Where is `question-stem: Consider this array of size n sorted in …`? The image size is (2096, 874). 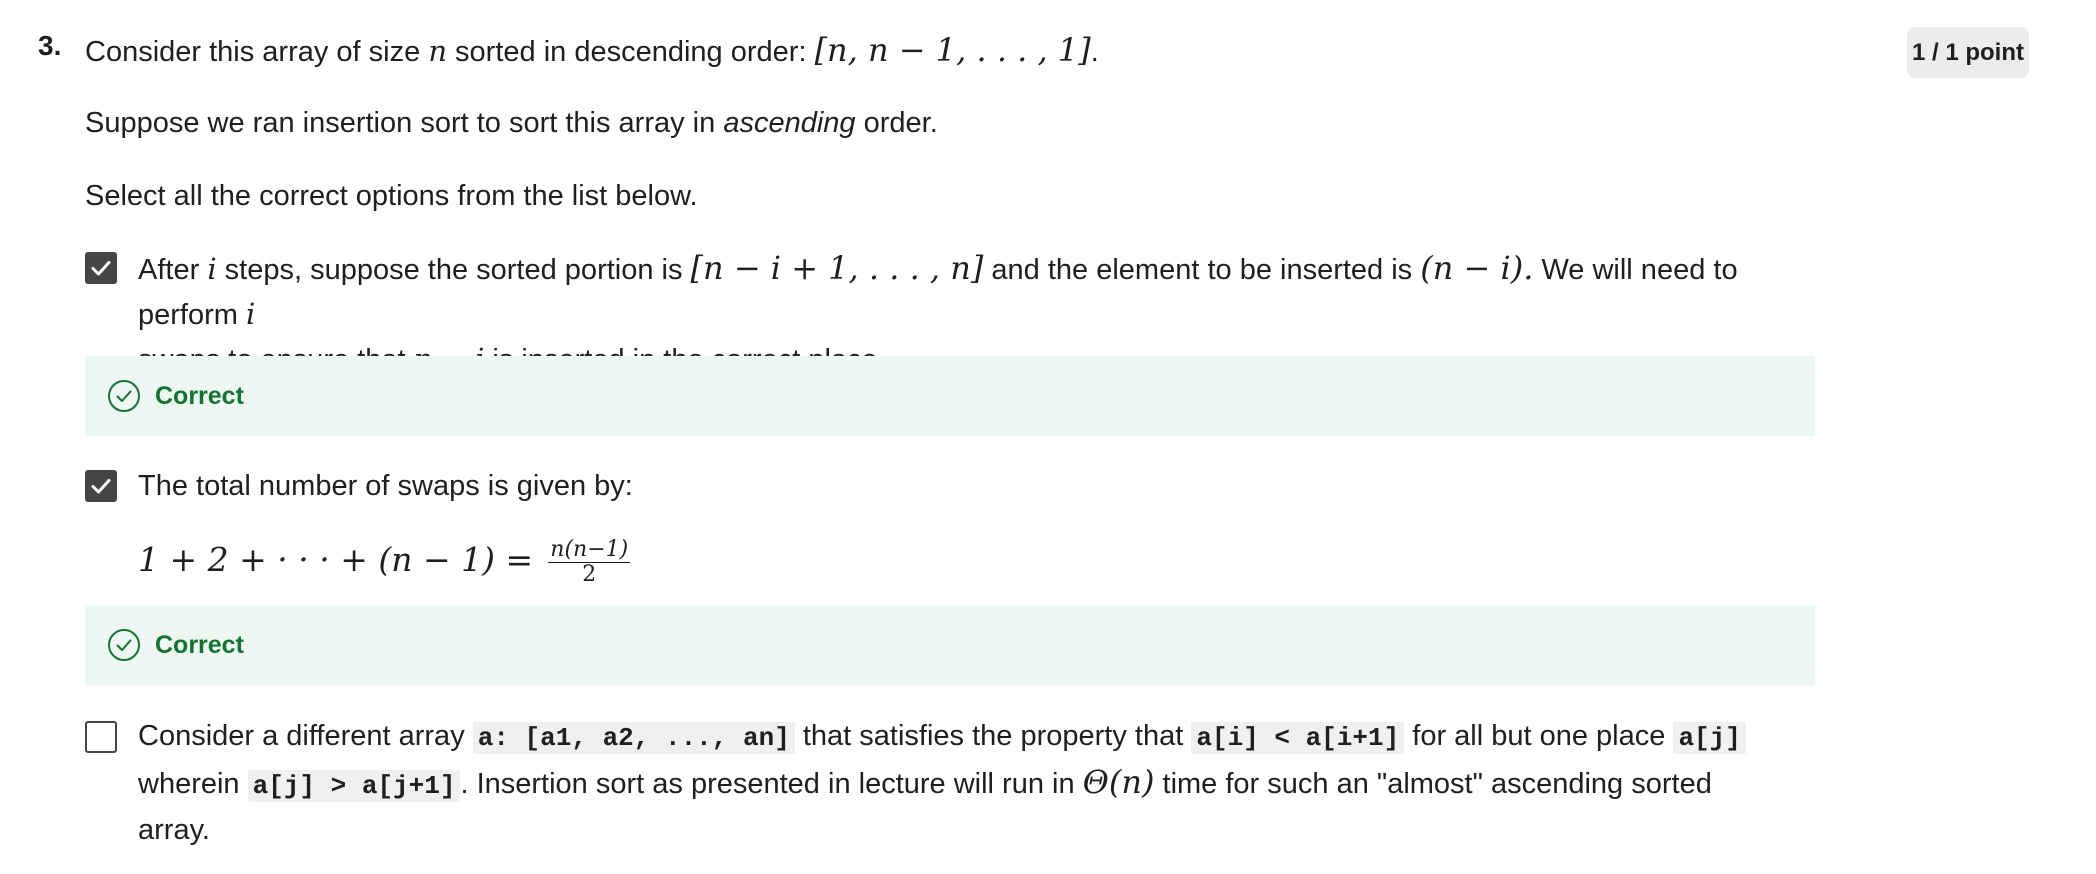
question-stem: Consider this array of size n sorted in … is located at coordinates (592, 51).